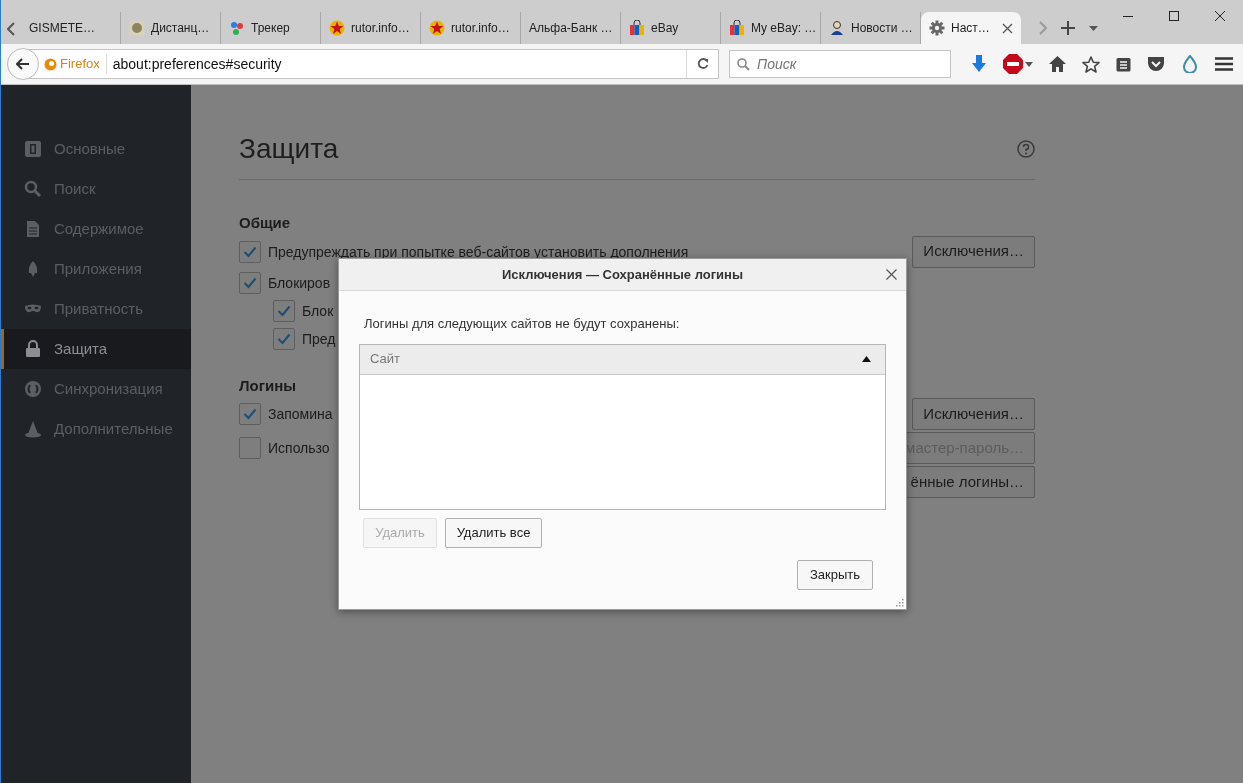 This screenshot has height=783, width=1243. Describe the element at coordinates (396, 64) in the screenshot. I see `url-field: about:preferences#security` at that location.